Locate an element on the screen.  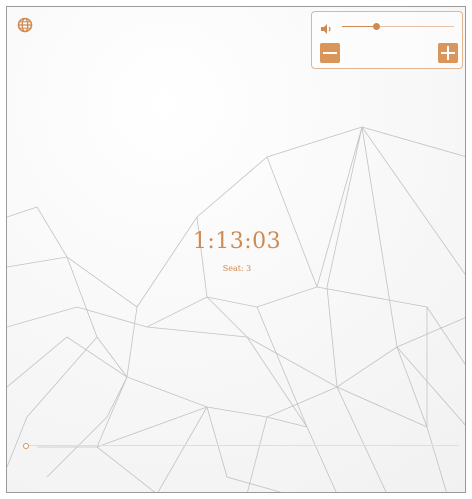
increase-button is located at coordinates (448, 53).